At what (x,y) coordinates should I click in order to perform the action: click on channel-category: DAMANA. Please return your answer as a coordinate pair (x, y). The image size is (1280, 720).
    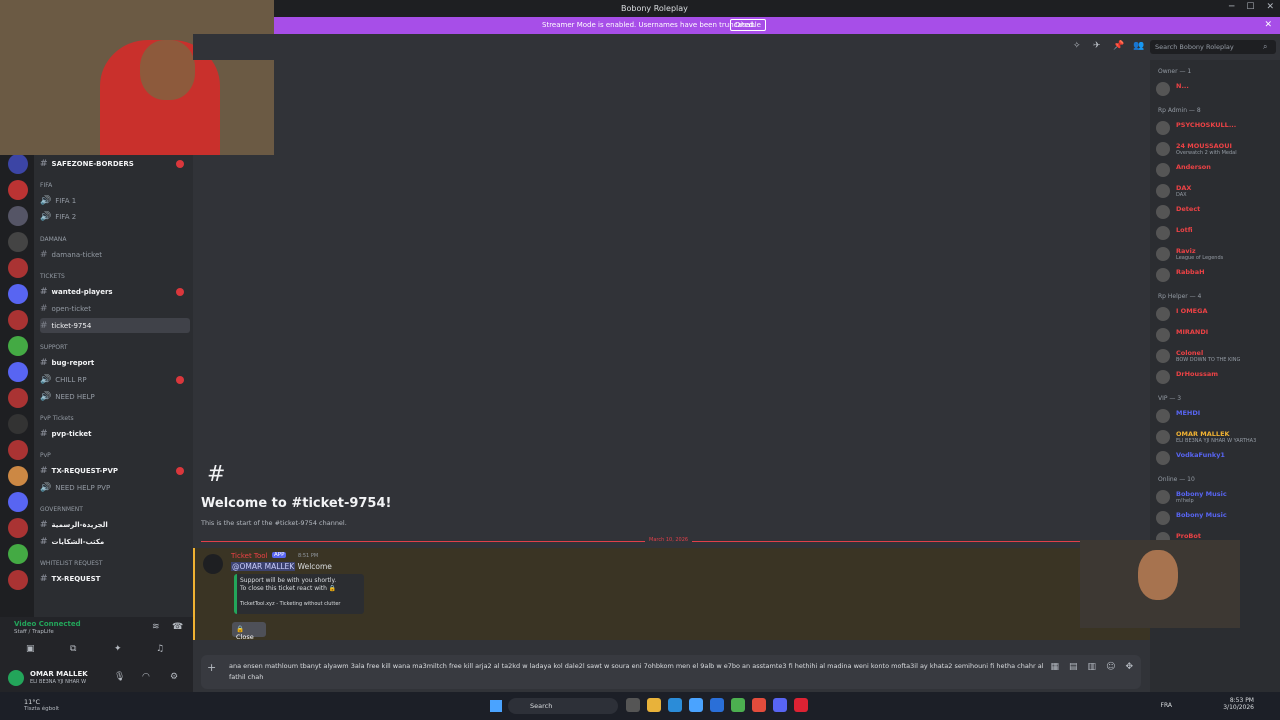
    Looking at the image, I should click on (115, 239).